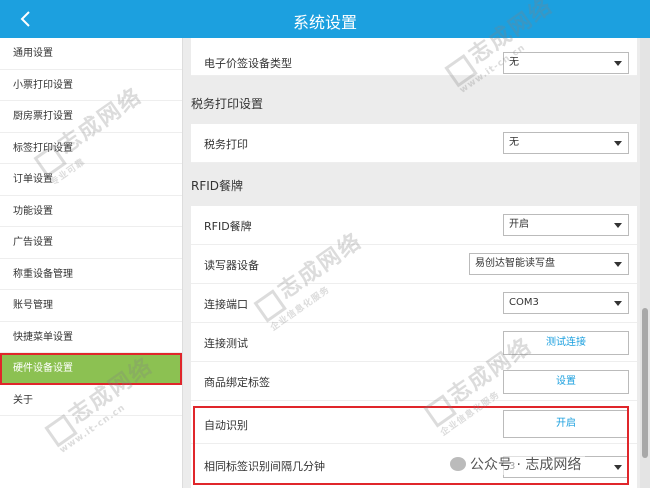 The height and width of the screenshot is (488, 650). Describe the element at coordinates (645, 263) in the screenshot. I see `content-scrollbar` at that location.